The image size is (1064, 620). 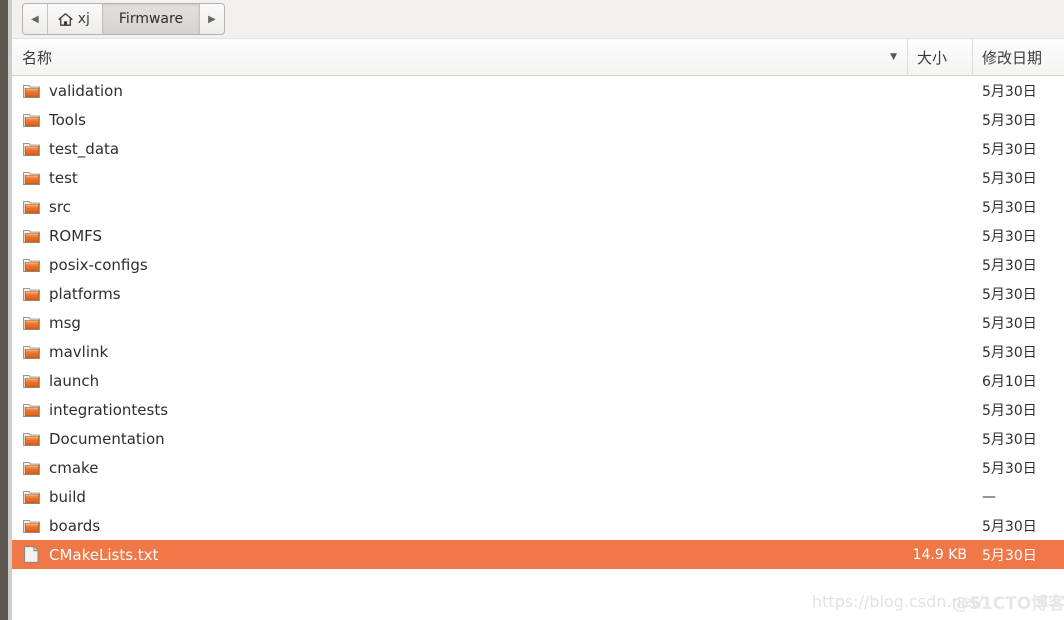 I want to click on file-name-cell: boards, so click(x=460, y=526).